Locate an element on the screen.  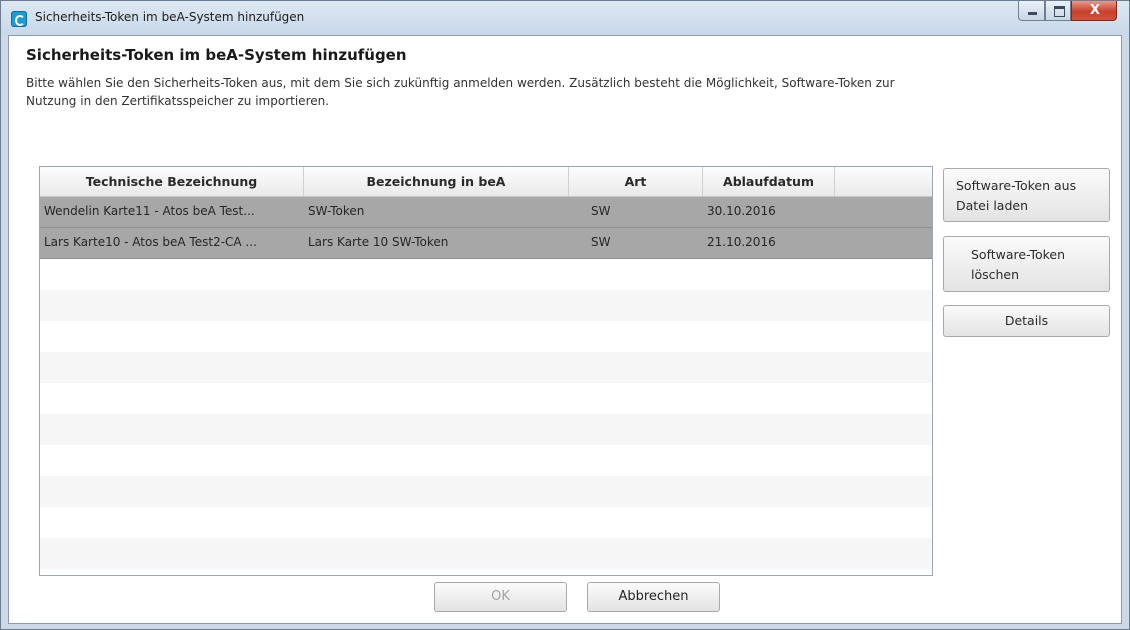
column-header-technische-bezeichnung: Technische Bezeichnung is located at coordinates (172, 181).